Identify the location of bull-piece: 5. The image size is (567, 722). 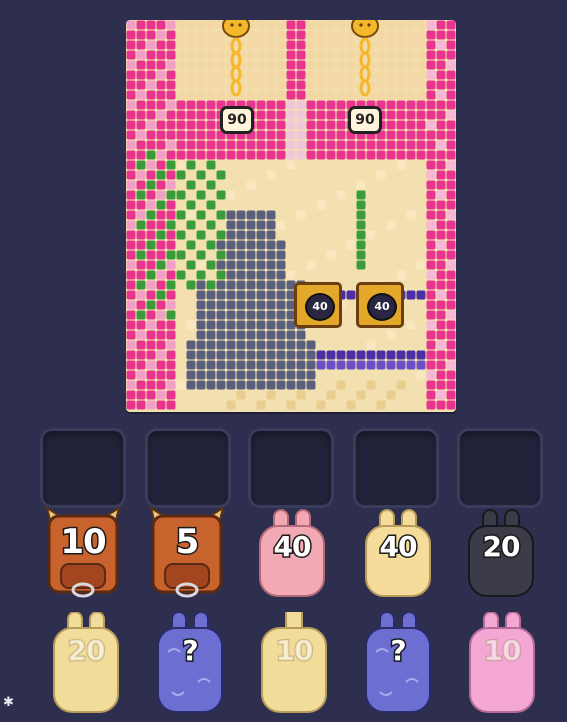
(187, 552).